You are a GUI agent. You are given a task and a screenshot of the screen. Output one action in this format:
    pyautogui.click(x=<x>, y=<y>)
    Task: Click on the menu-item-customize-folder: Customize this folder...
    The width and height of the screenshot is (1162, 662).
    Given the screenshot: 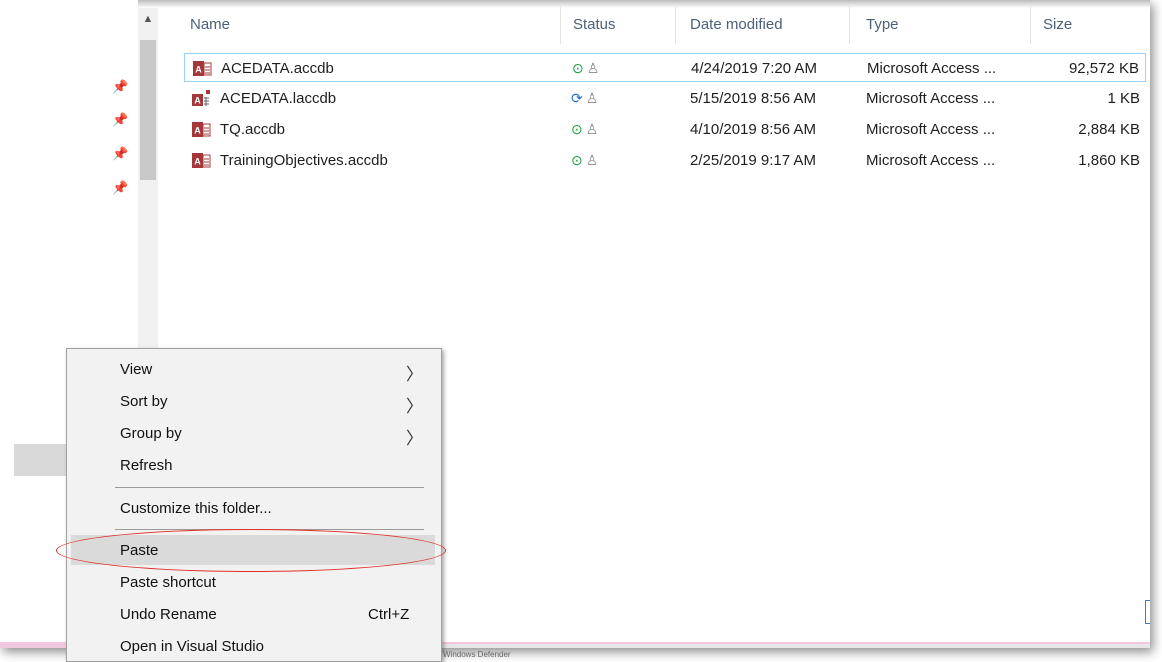 What is the action you would take?
    pyautogui.click(x=253, y=508)
    